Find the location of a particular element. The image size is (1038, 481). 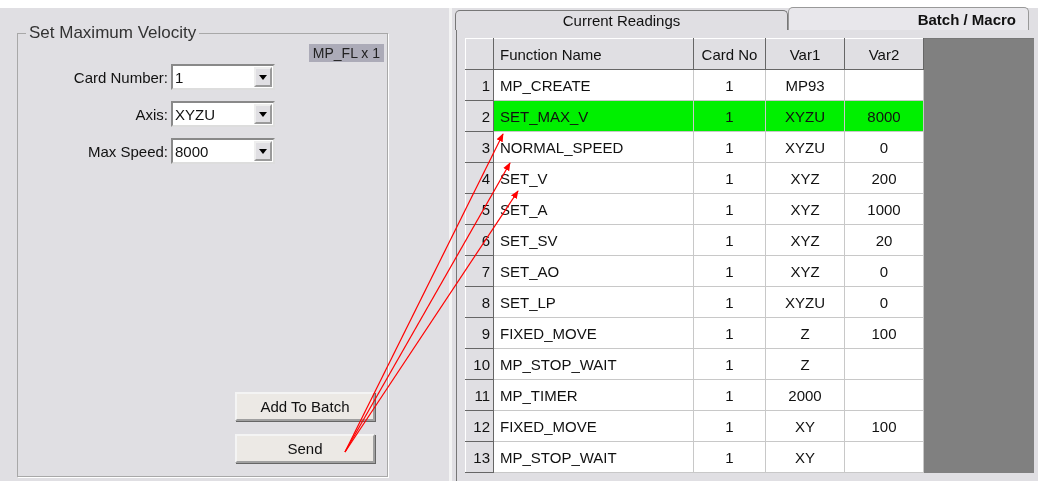

table-cell: SET_AO is located at coordinates (593, 271).